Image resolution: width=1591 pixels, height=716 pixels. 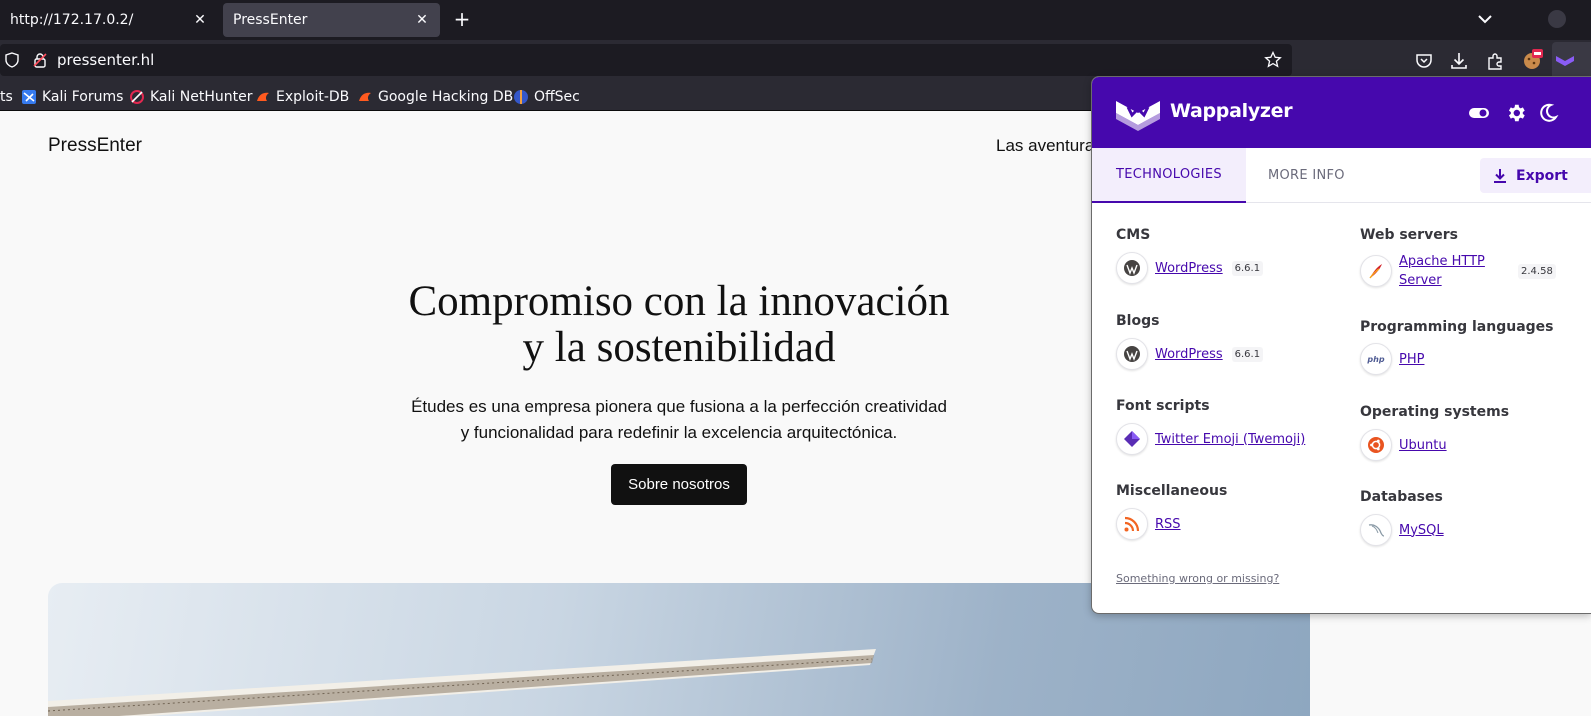 I want to click on wappalyzer-logo-icon, so click(x=1138, y=116).